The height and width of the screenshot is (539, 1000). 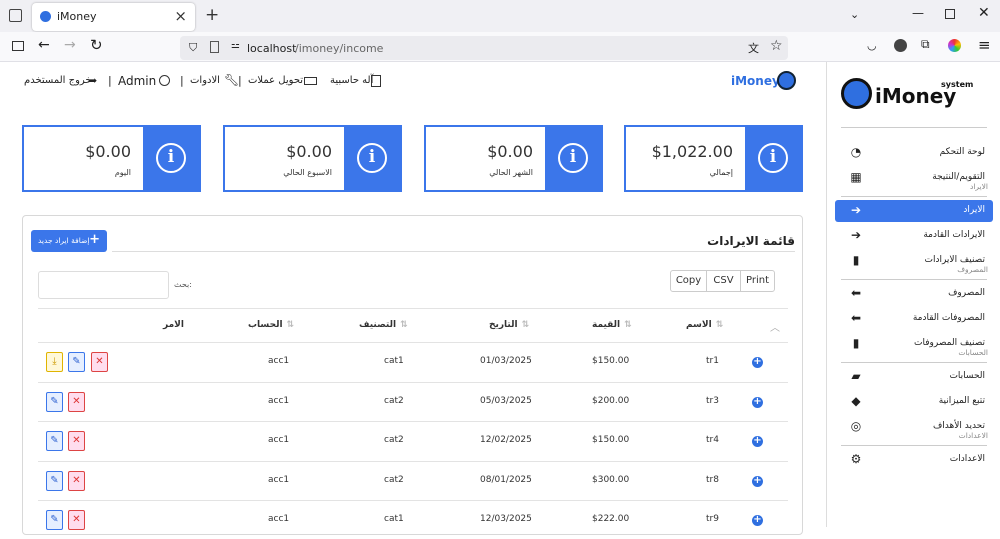 I want to click on cell-category: cat2, so click(x=394, y=400).